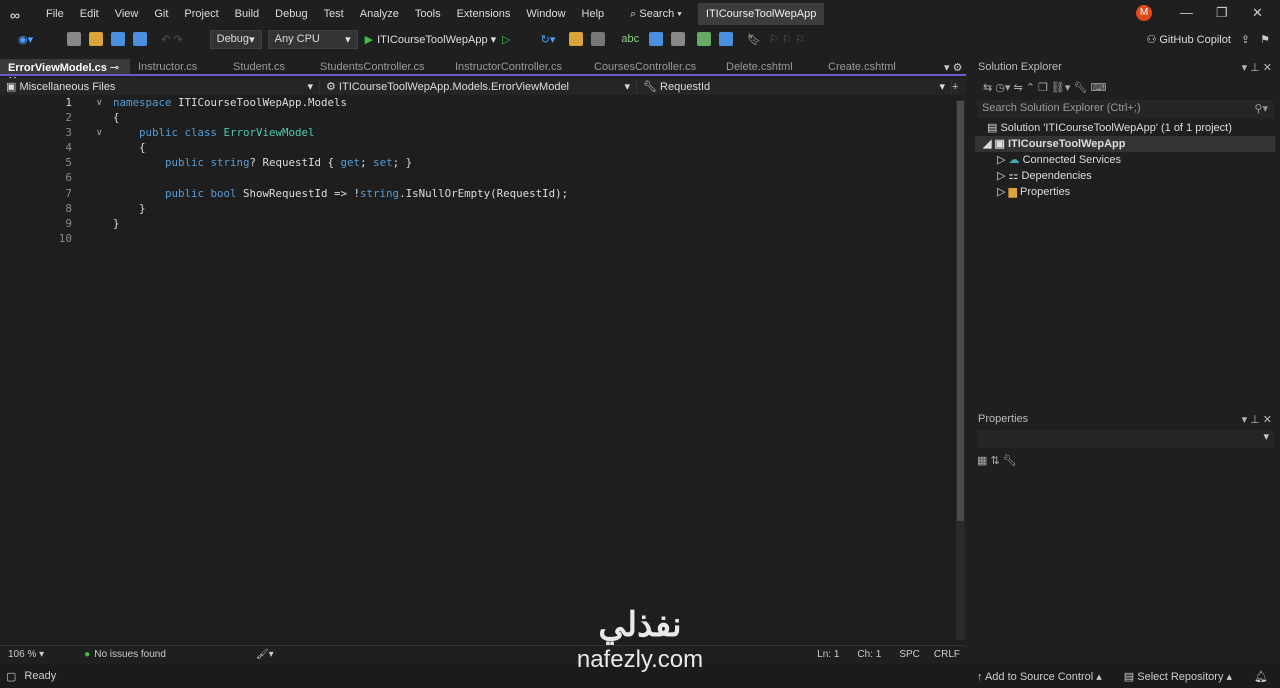 Image resolution: width=1280 pixels, height=688 pixels. Describe the element at coordinates (645, 67) in the screenshot. I see `tab-label: CoursesController.cs` at that location.